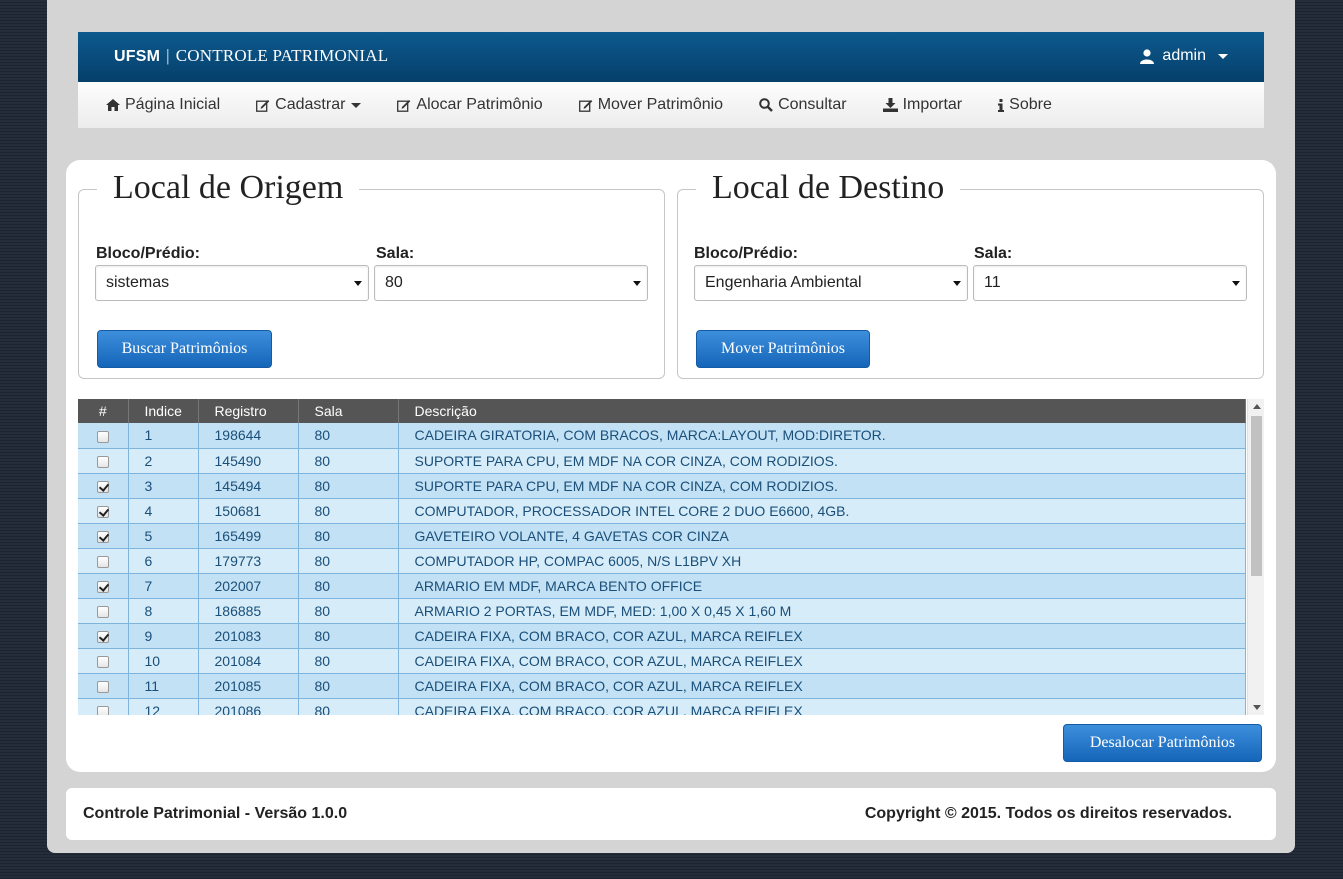  What do you see at coordinates (248, 536) in the screenshot?
I see `cell-registro: 165499` at bounding box center [248, 536].